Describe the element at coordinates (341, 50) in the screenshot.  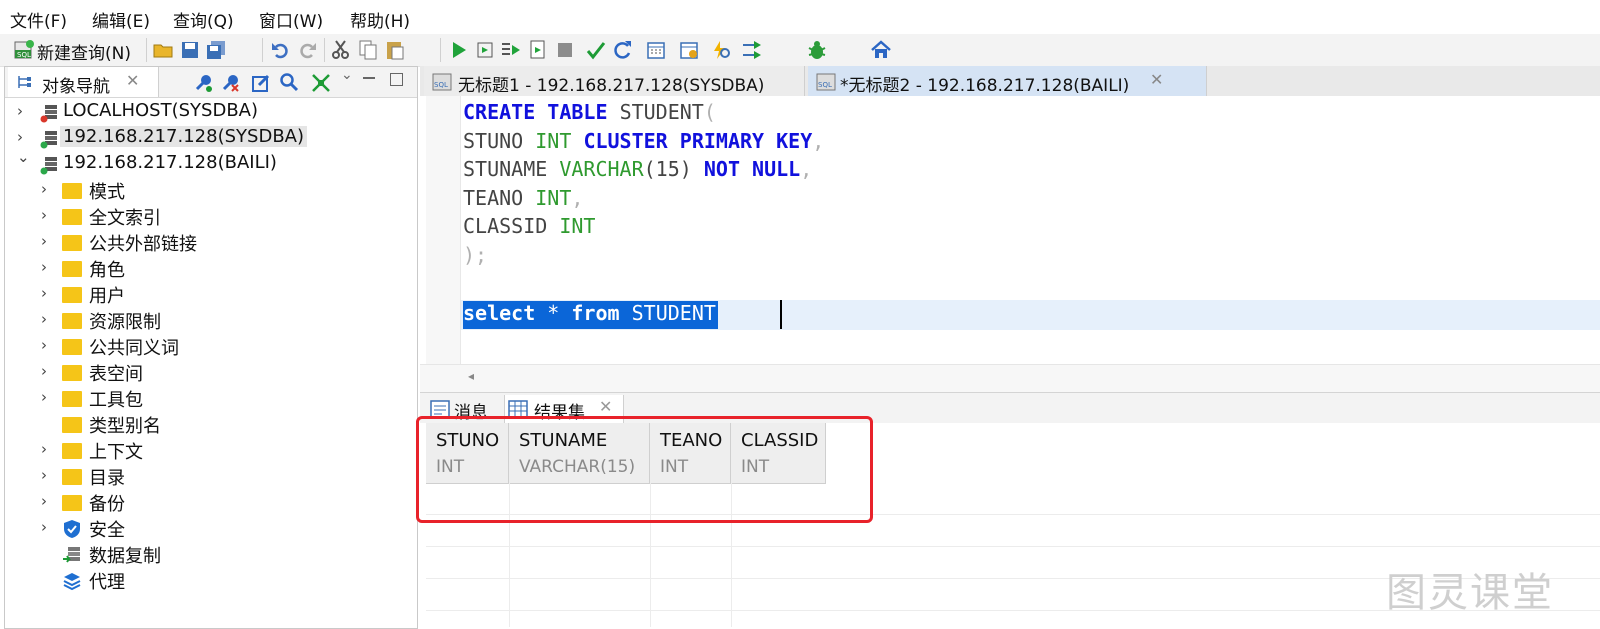
I see `cut-icon` at that location.